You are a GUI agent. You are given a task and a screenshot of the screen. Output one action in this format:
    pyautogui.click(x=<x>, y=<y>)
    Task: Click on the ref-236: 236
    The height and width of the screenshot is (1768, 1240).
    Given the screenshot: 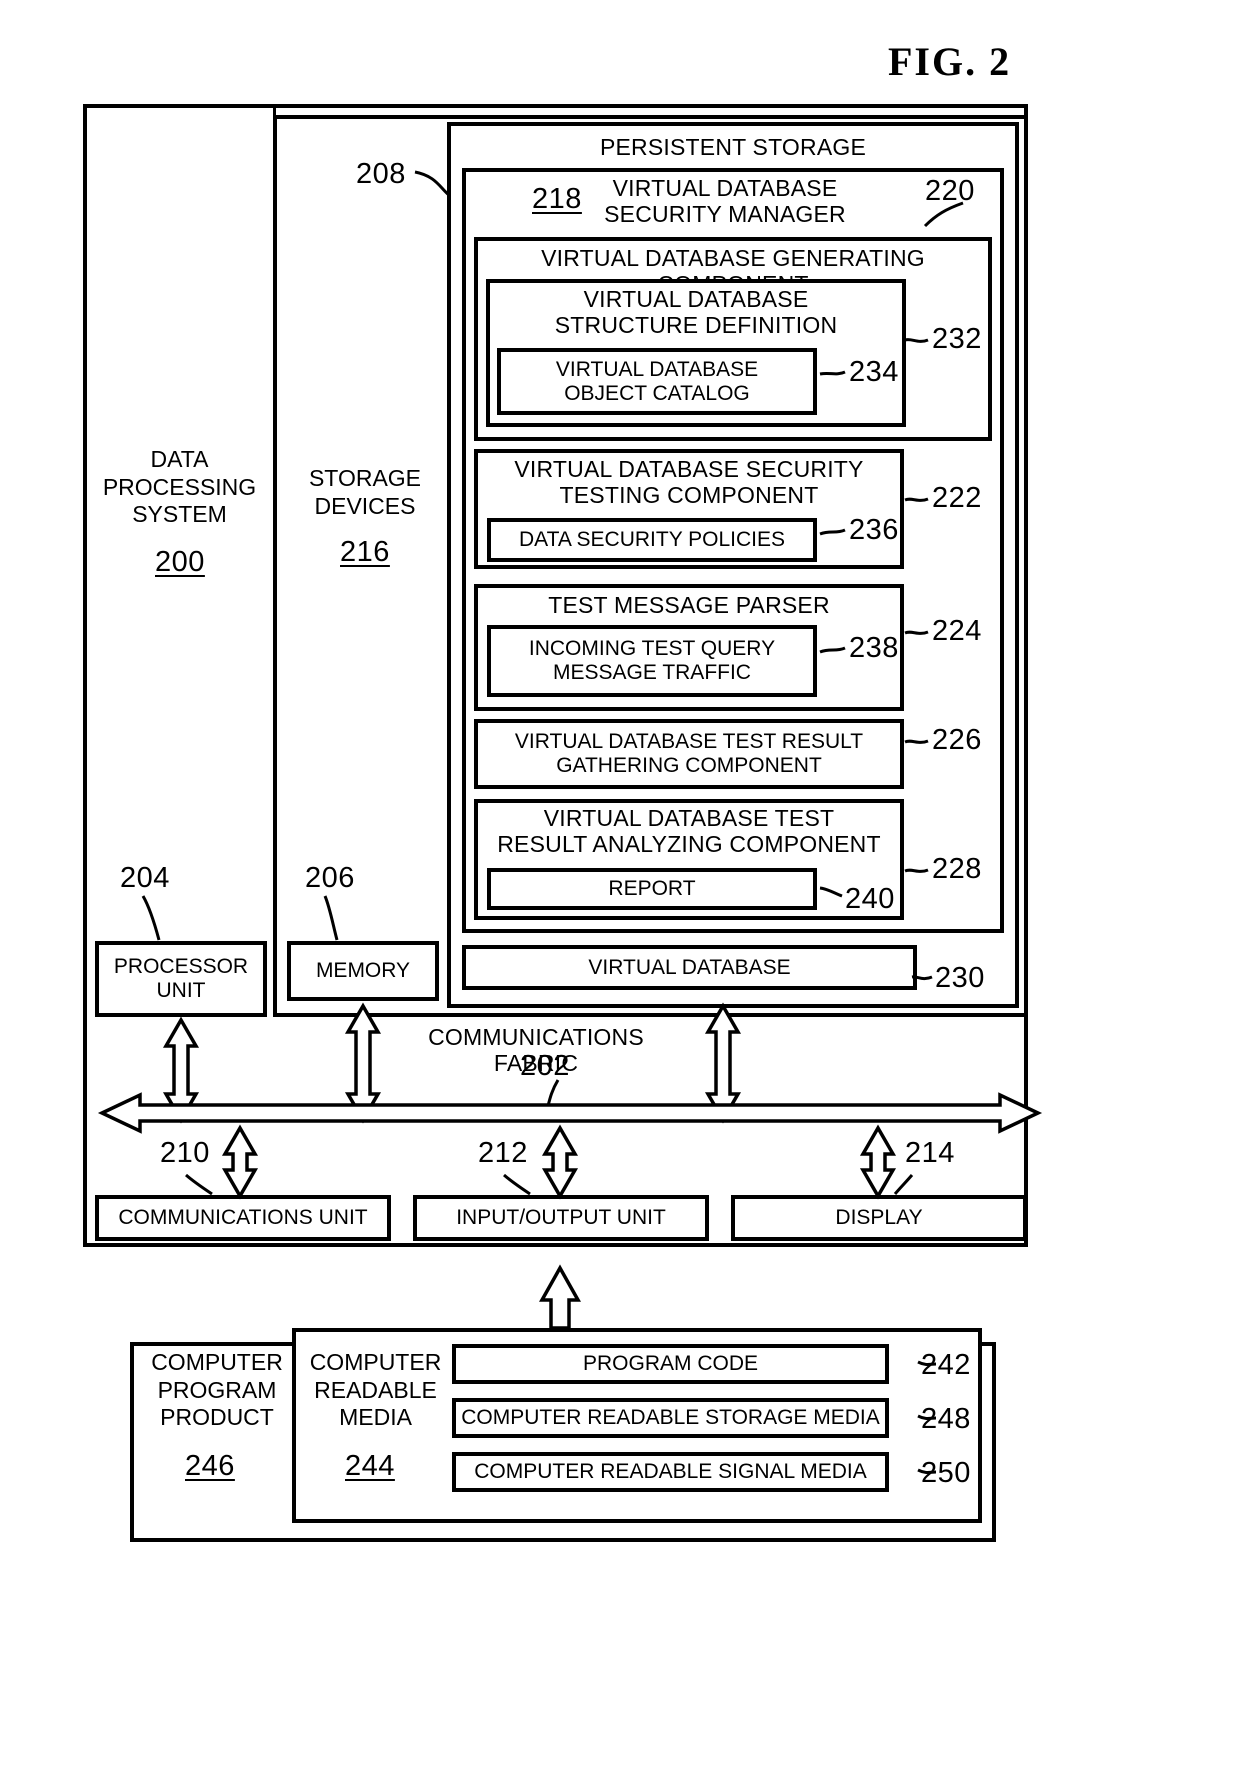 What is the action you would take?
    pyautogui.click(x=874, y=530)
    